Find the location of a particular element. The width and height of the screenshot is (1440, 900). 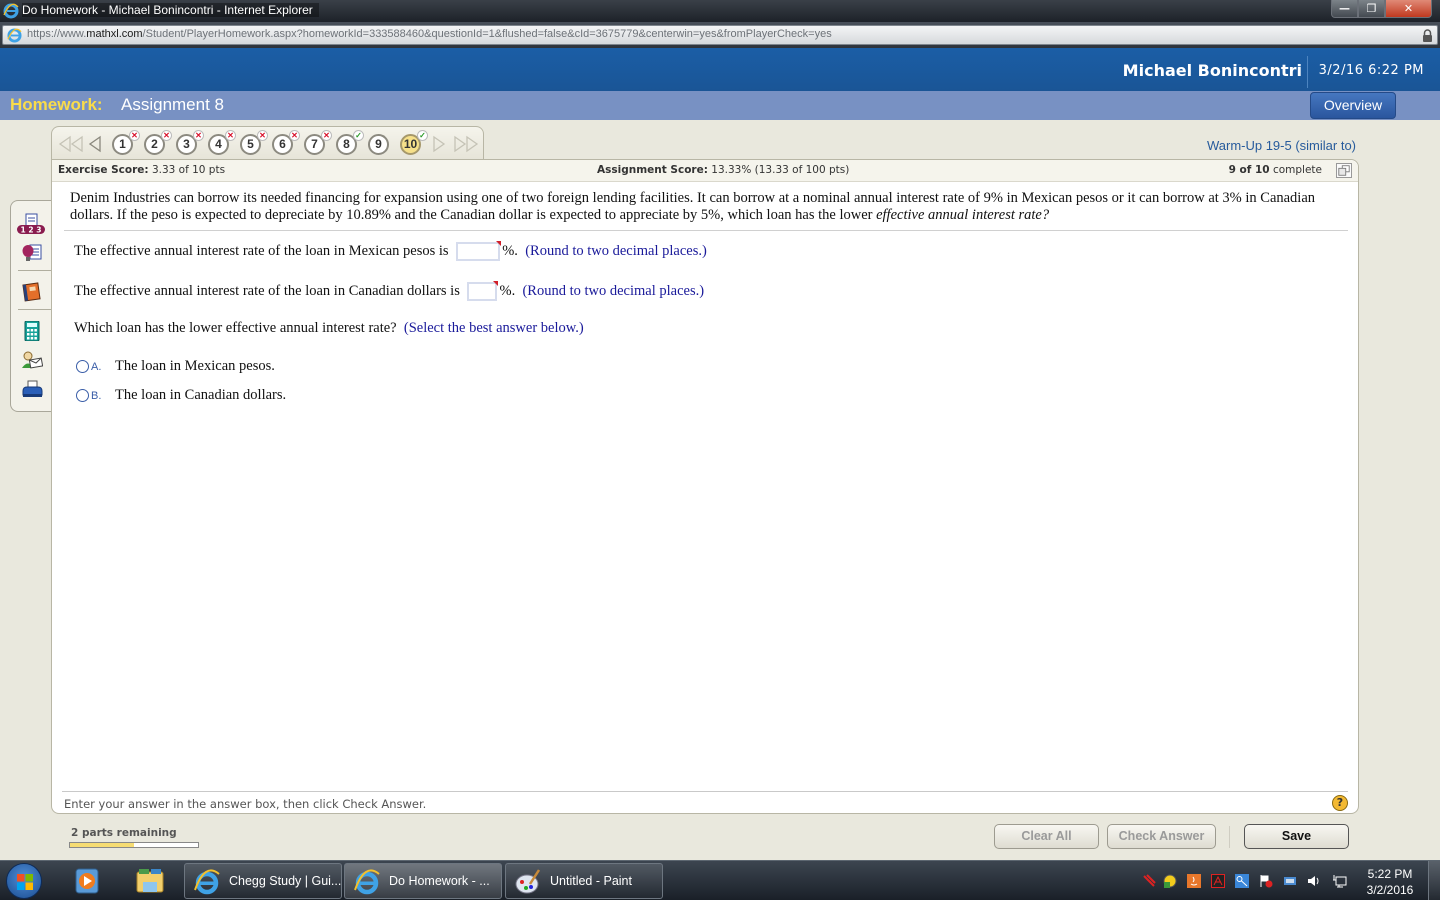

previous-question-icon is located at coordinates (95, 144).